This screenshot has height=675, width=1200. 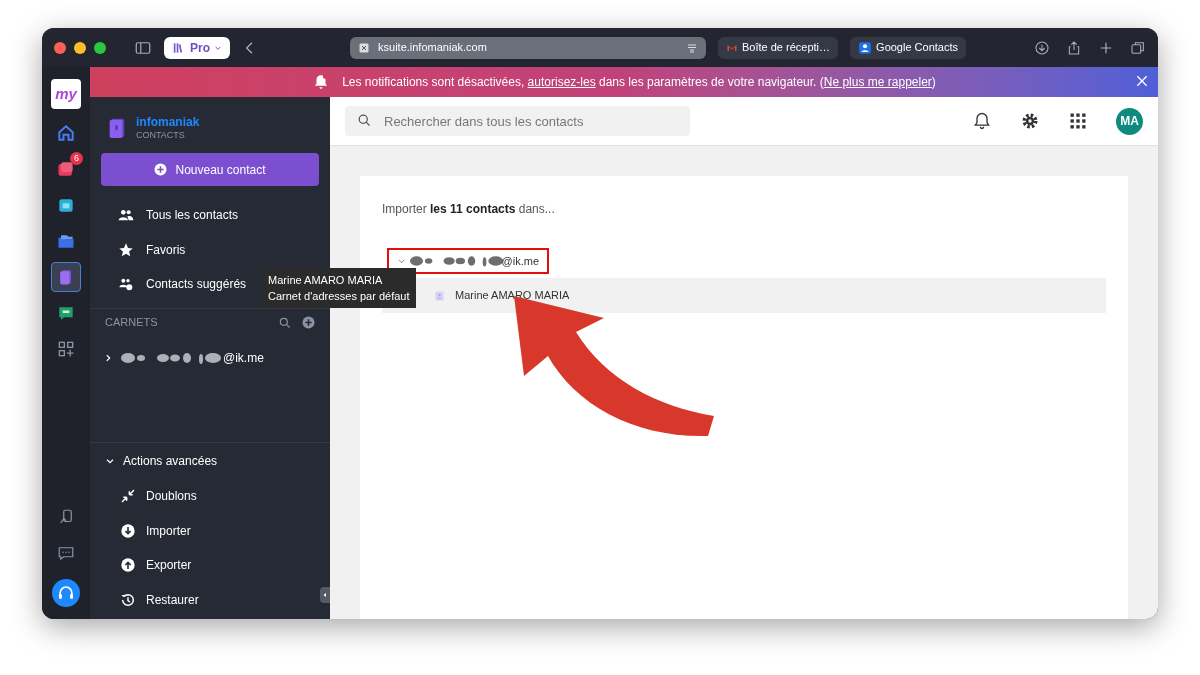 I want to click on close-button, so click(x=1142, y=81).